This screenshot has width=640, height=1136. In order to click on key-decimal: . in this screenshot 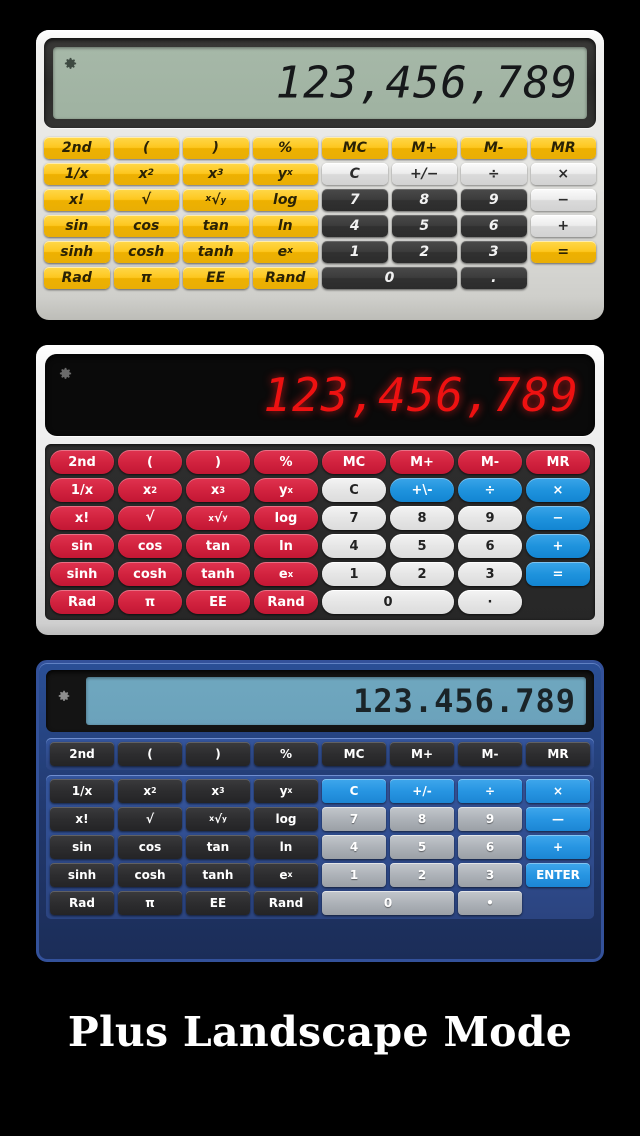, I will do `click(494, 278)`.